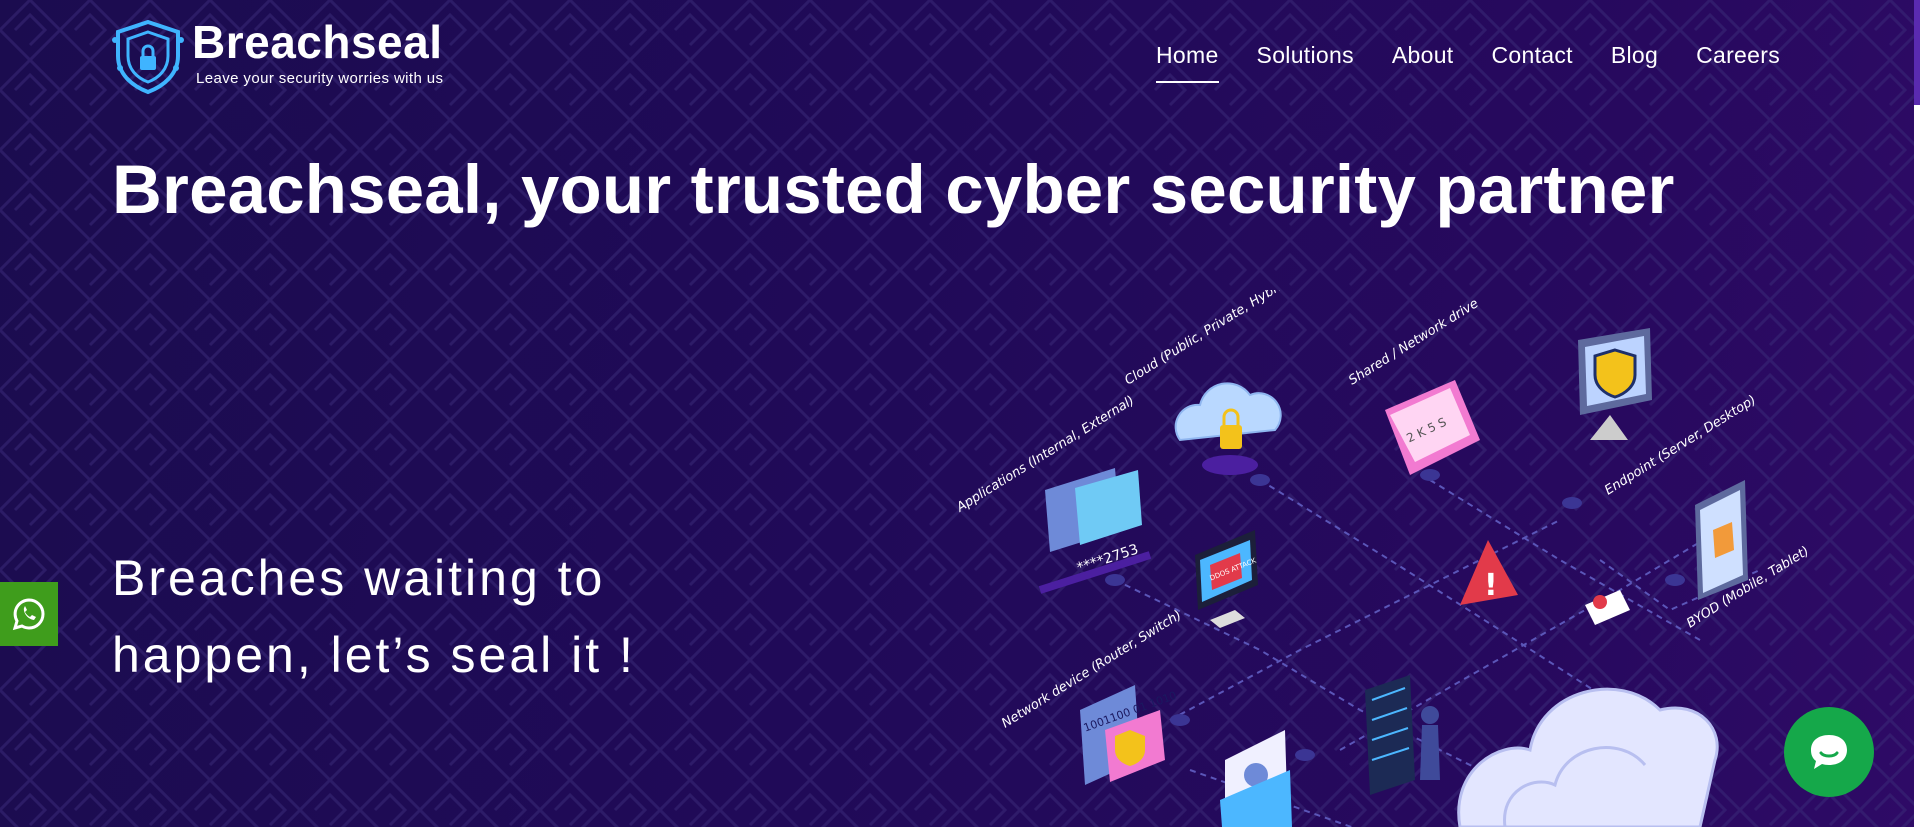 The image size is (1920, 827). Describe the element at coordinates (1129, 735) in the screenshot. I see `network-device-icon: 1001100 01 1010` at that location.